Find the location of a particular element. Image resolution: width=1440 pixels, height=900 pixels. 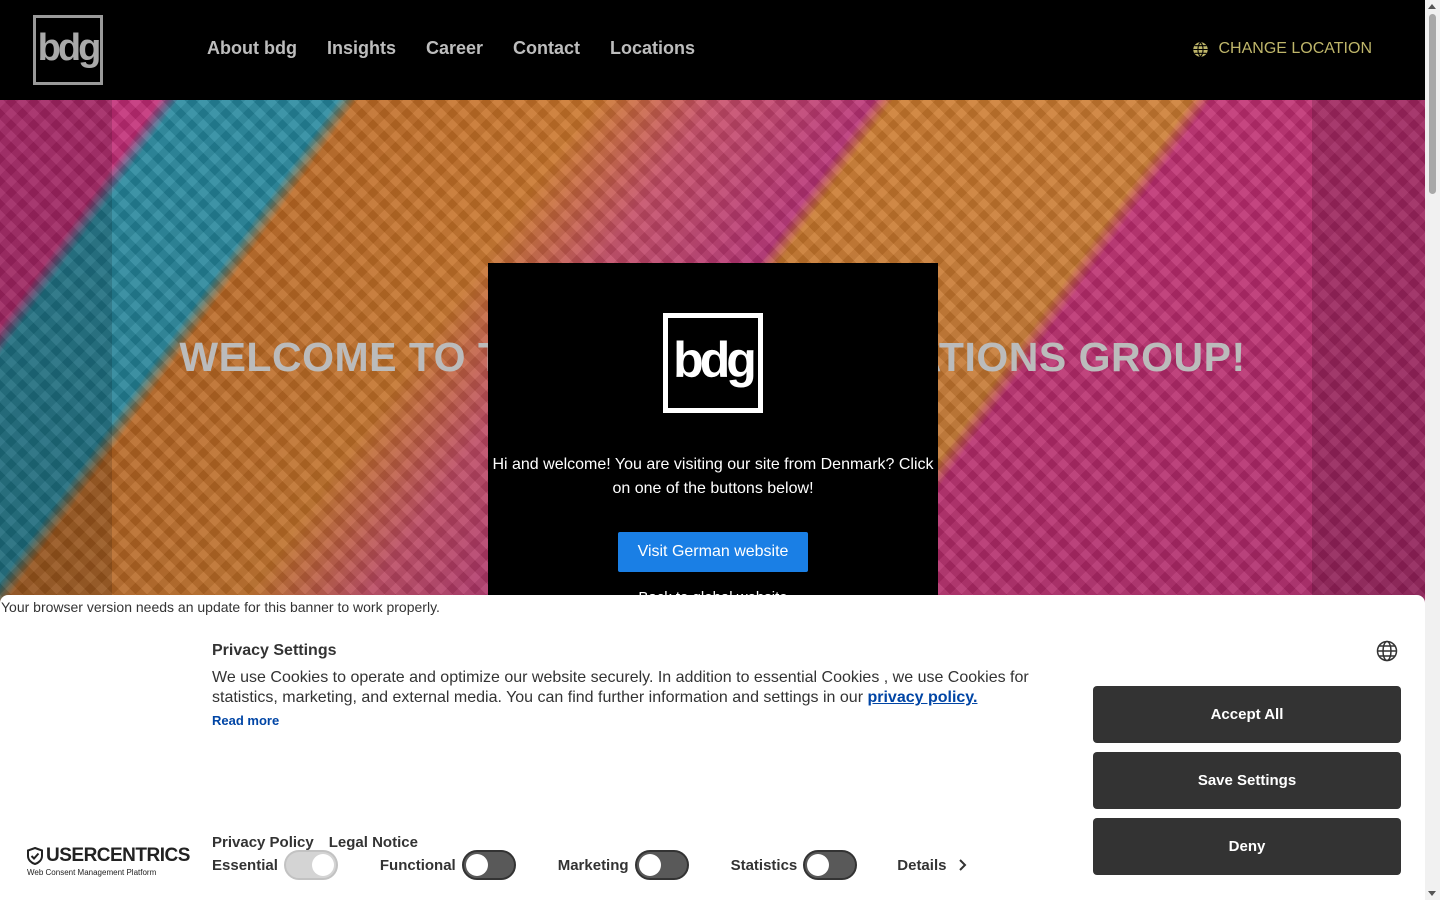

statistics-switch is located at coordinates (830, 865).